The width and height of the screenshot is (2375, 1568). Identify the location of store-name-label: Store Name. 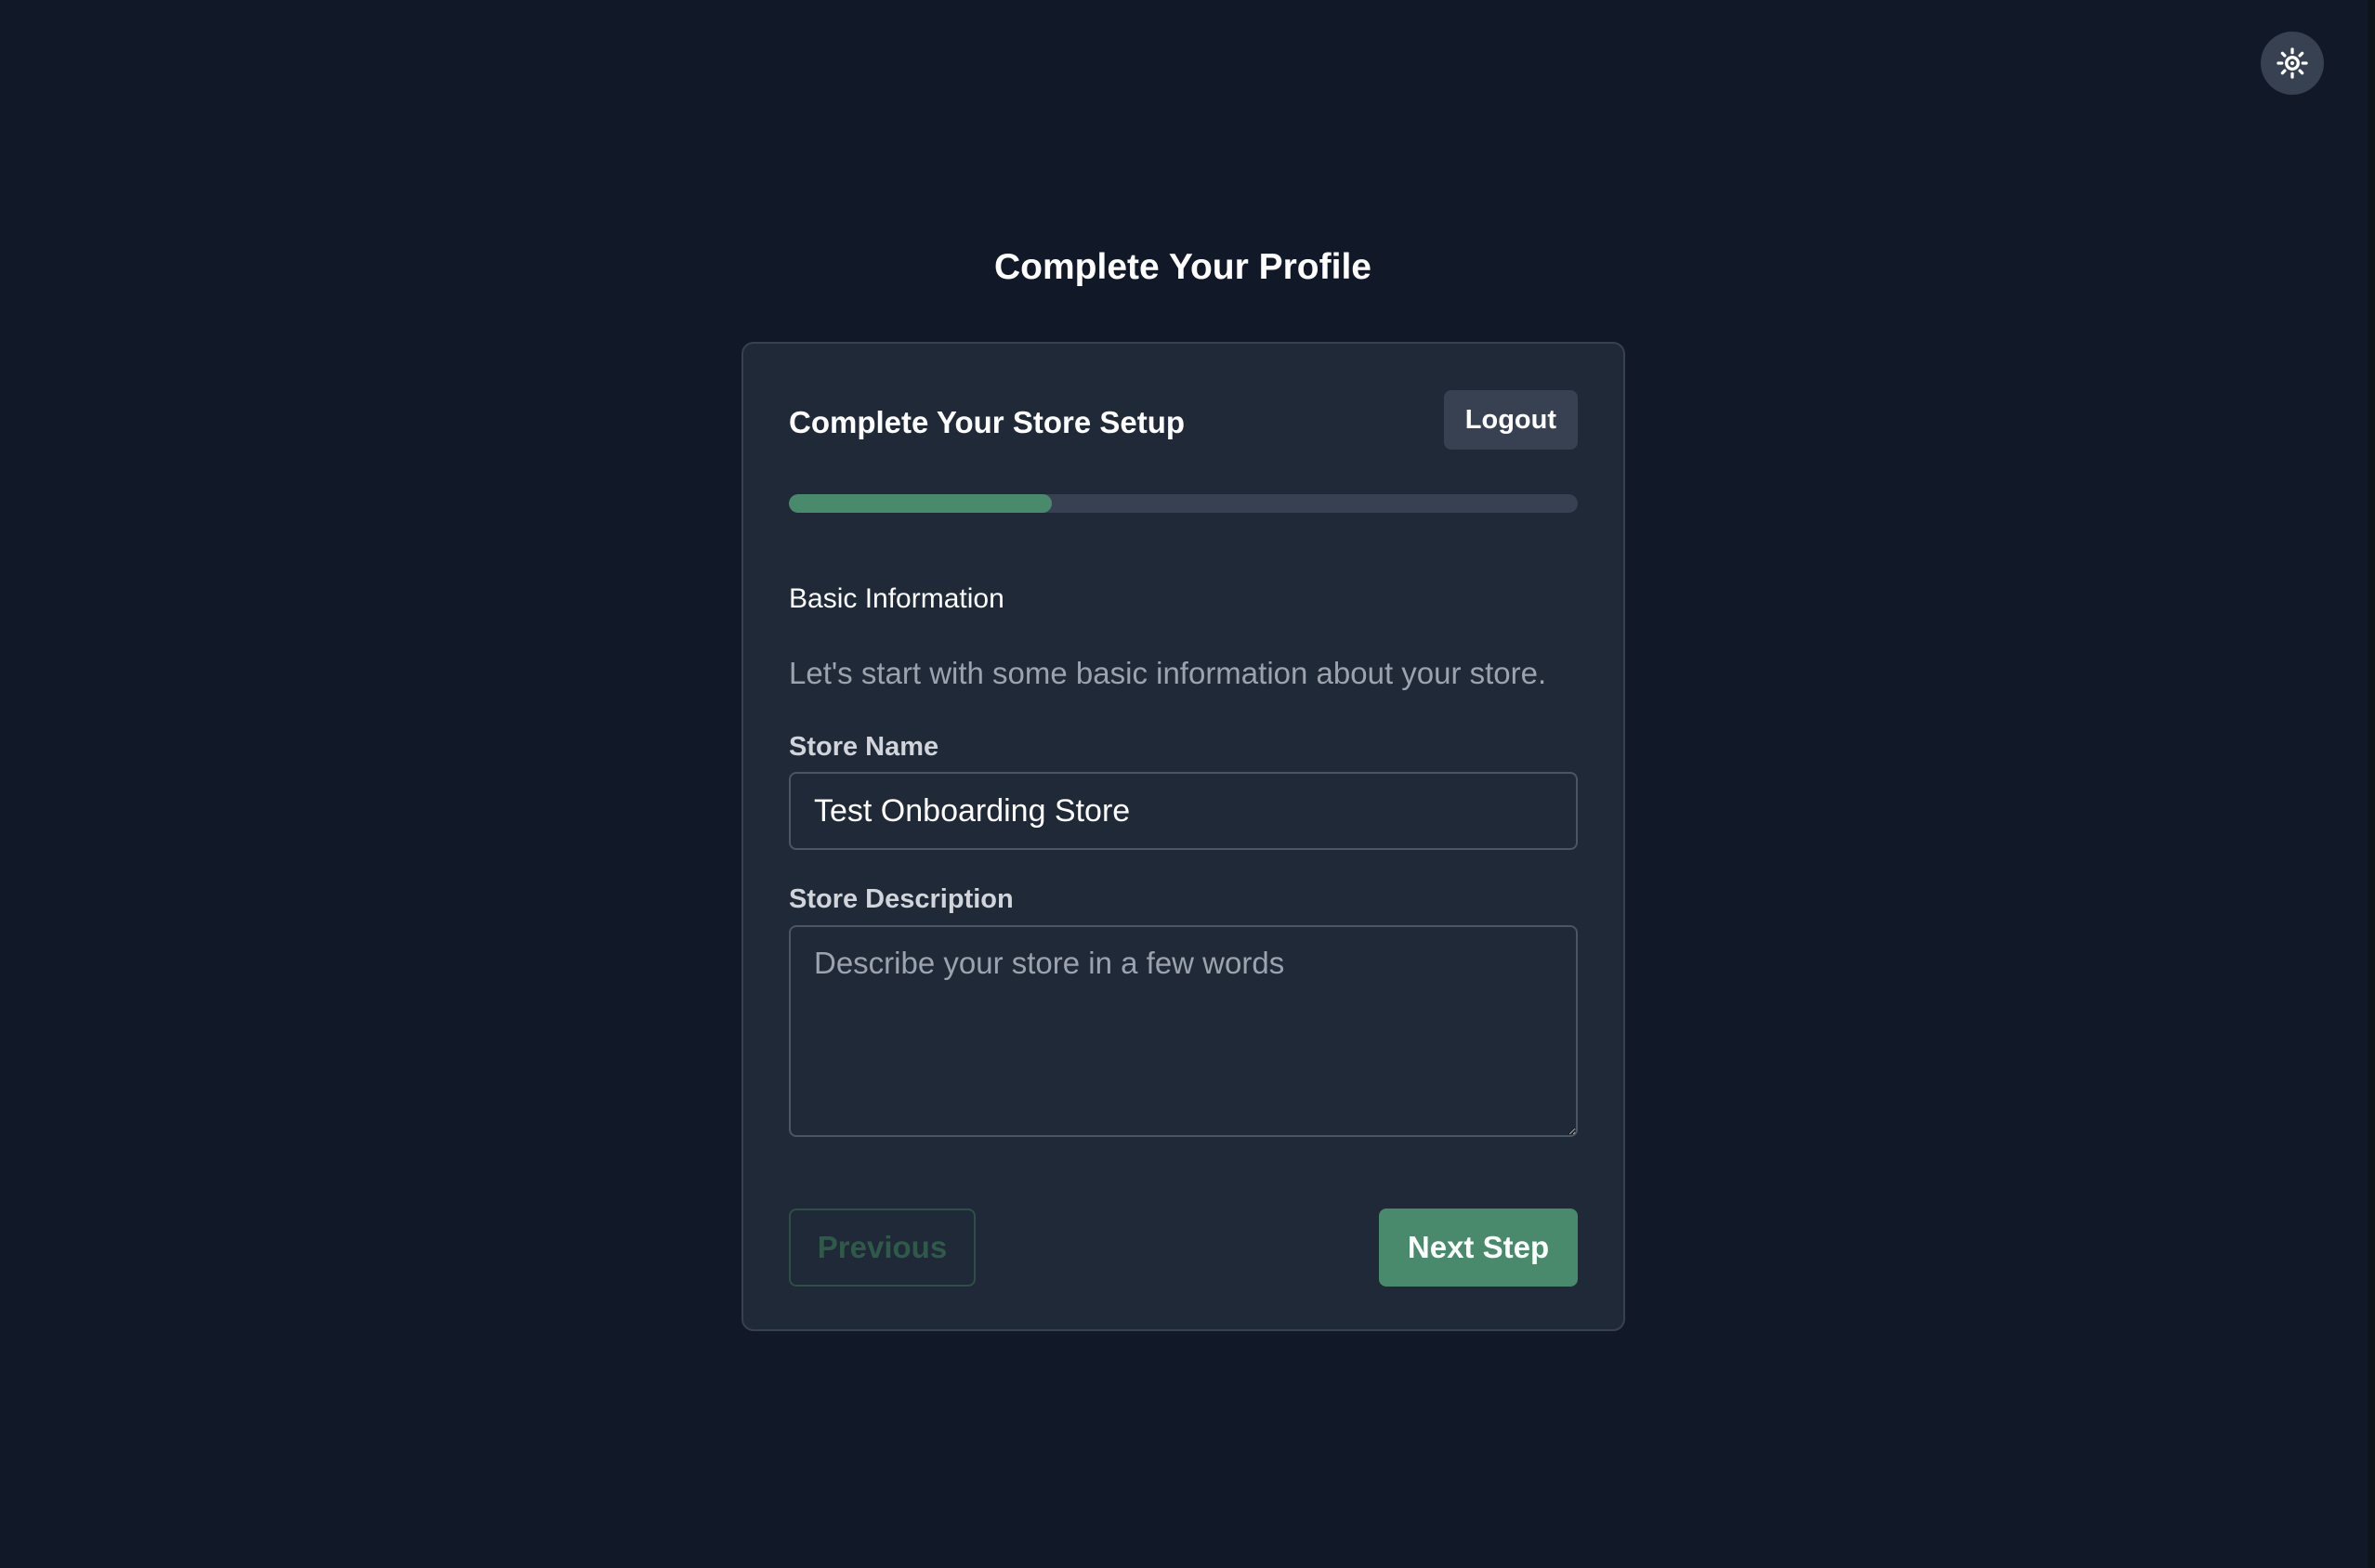
(864, 747).